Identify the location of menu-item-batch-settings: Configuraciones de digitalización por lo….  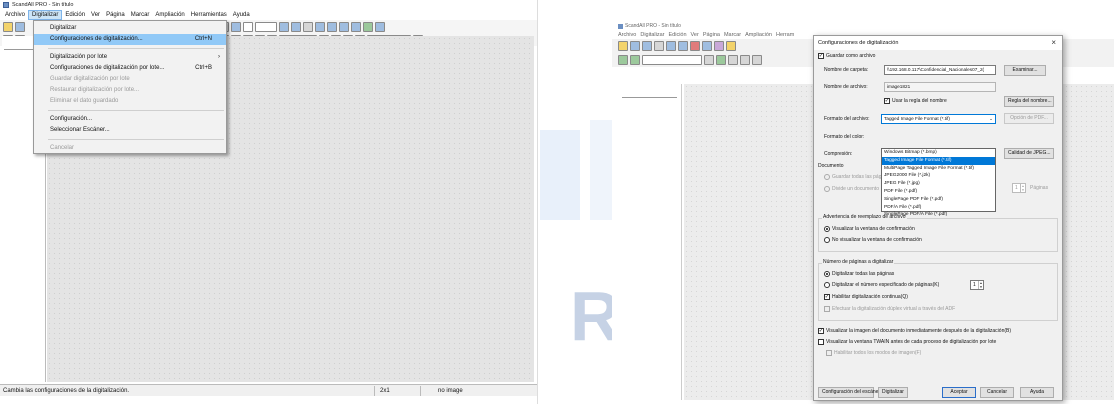
(130, 68).